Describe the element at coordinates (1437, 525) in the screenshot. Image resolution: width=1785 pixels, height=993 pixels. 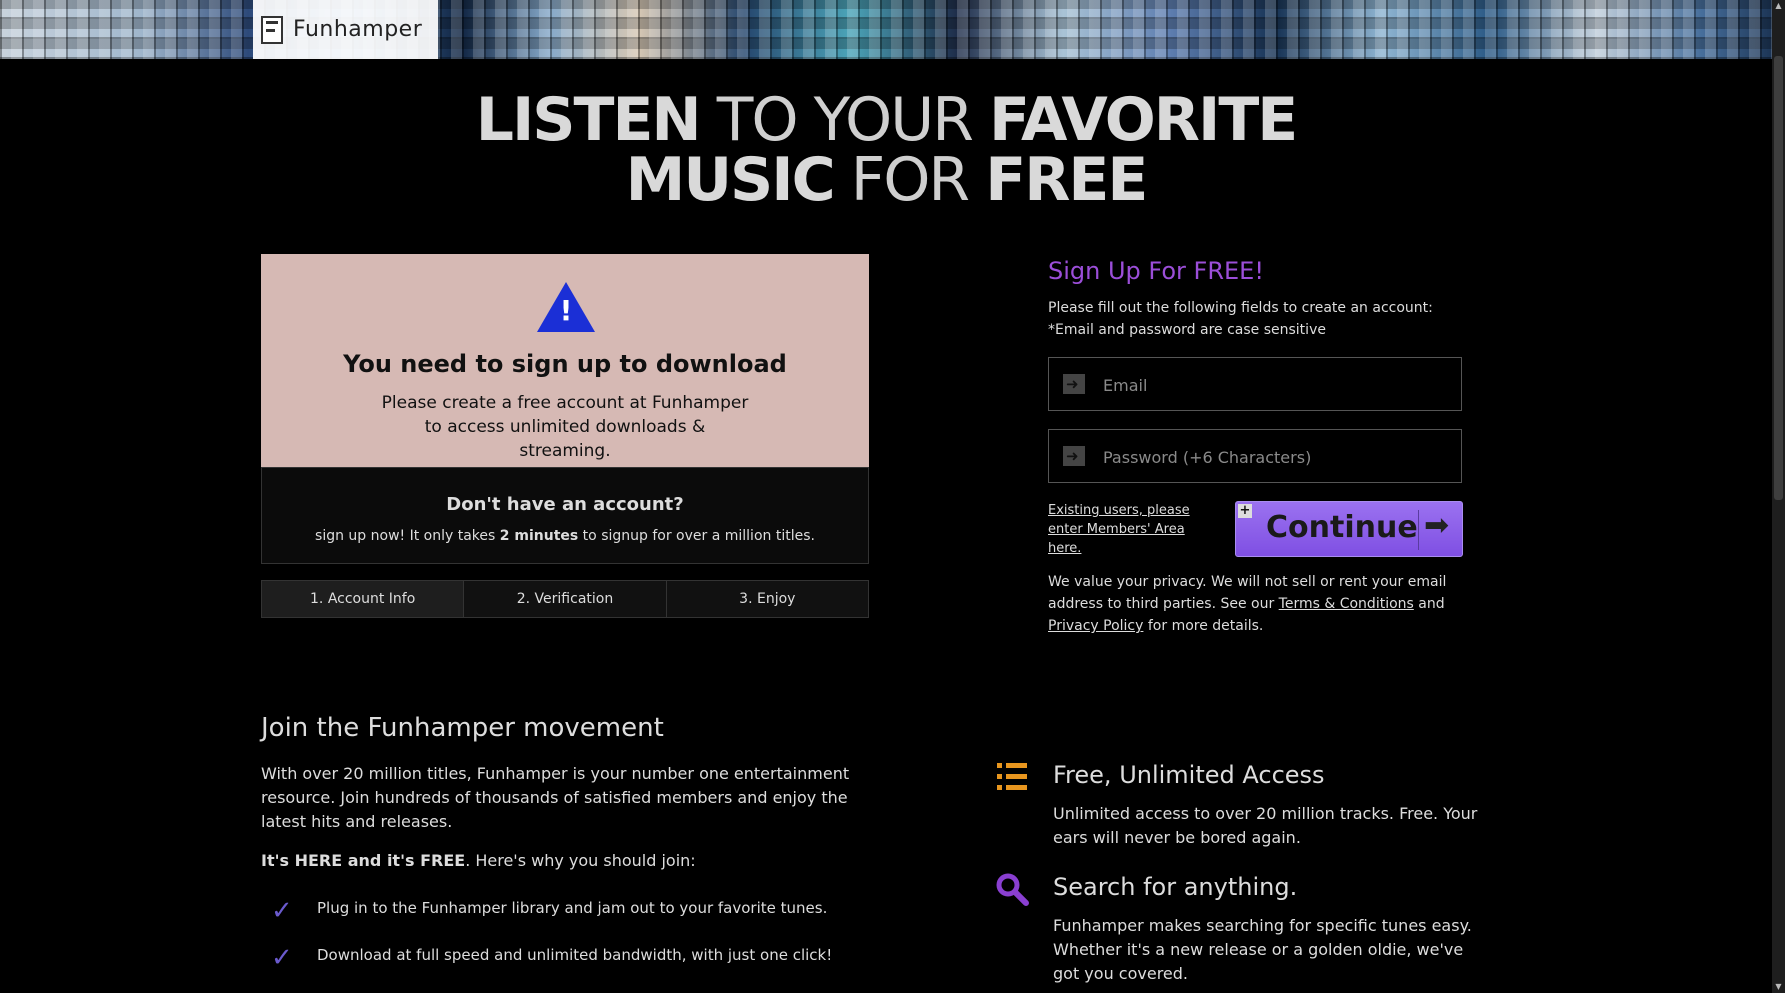
I see `arrow-right-icon: ➡` at that location.